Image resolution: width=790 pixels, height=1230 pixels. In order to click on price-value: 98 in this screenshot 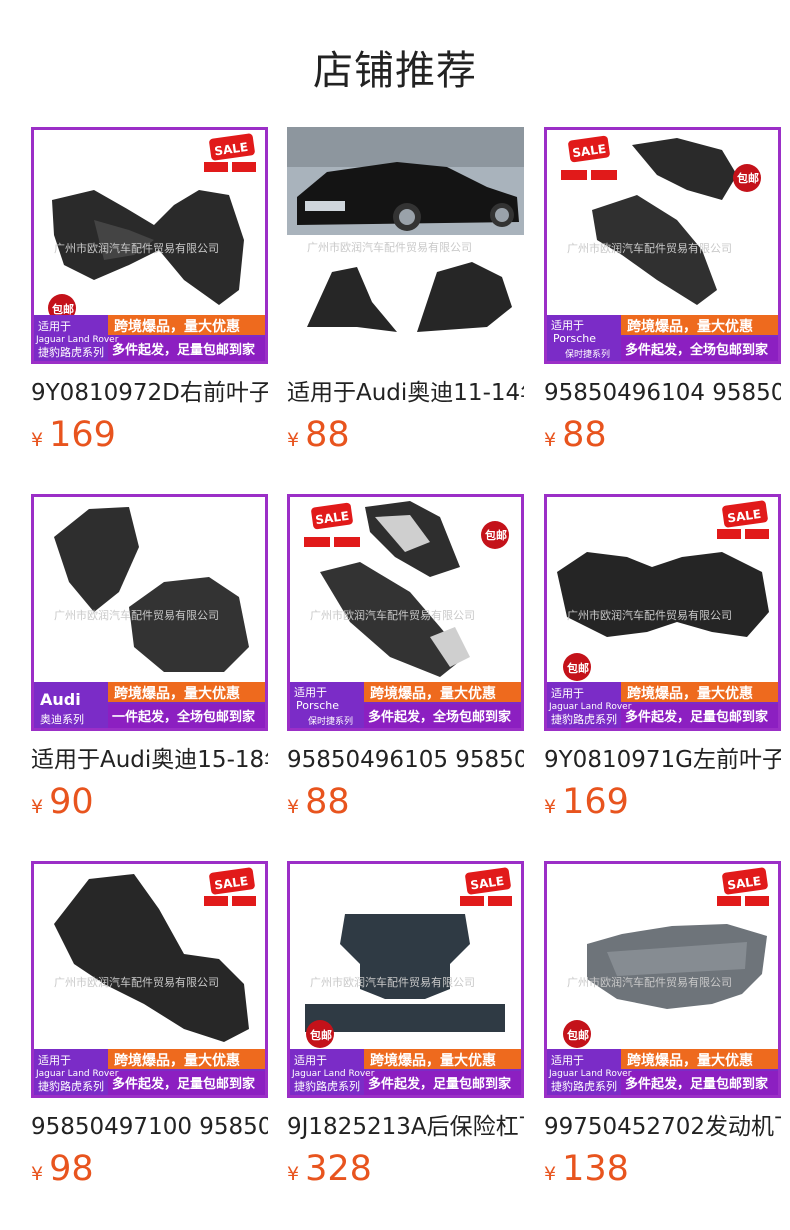, I will do `click(71, 1169)`.